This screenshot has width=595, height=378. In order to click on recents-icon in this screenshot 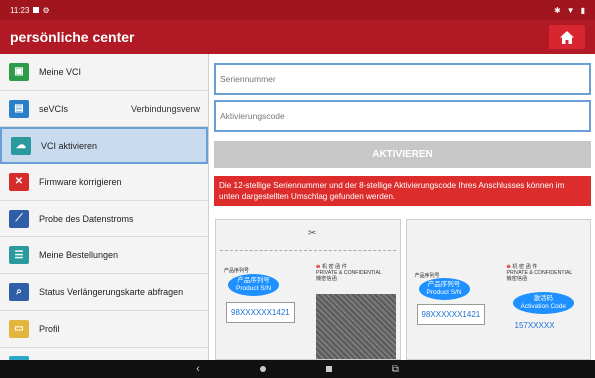, I will do `click(328, 369)`.